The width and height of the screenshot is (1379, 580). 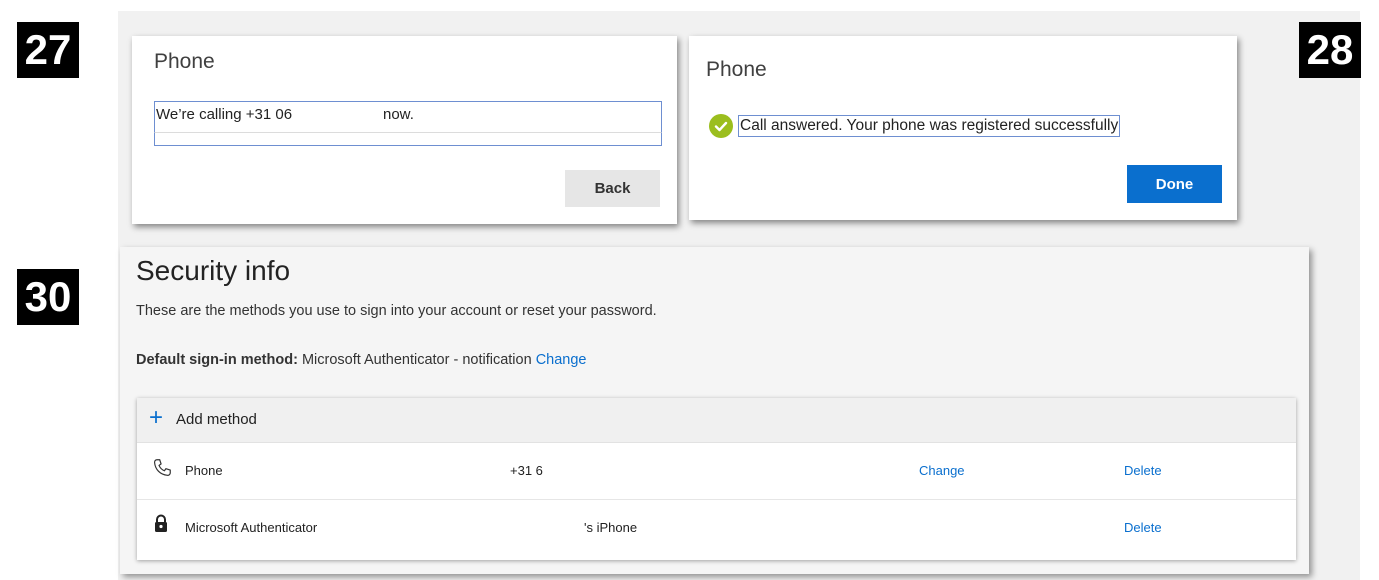 I want to click on calling-status-underline, so click(x=408, y=139).